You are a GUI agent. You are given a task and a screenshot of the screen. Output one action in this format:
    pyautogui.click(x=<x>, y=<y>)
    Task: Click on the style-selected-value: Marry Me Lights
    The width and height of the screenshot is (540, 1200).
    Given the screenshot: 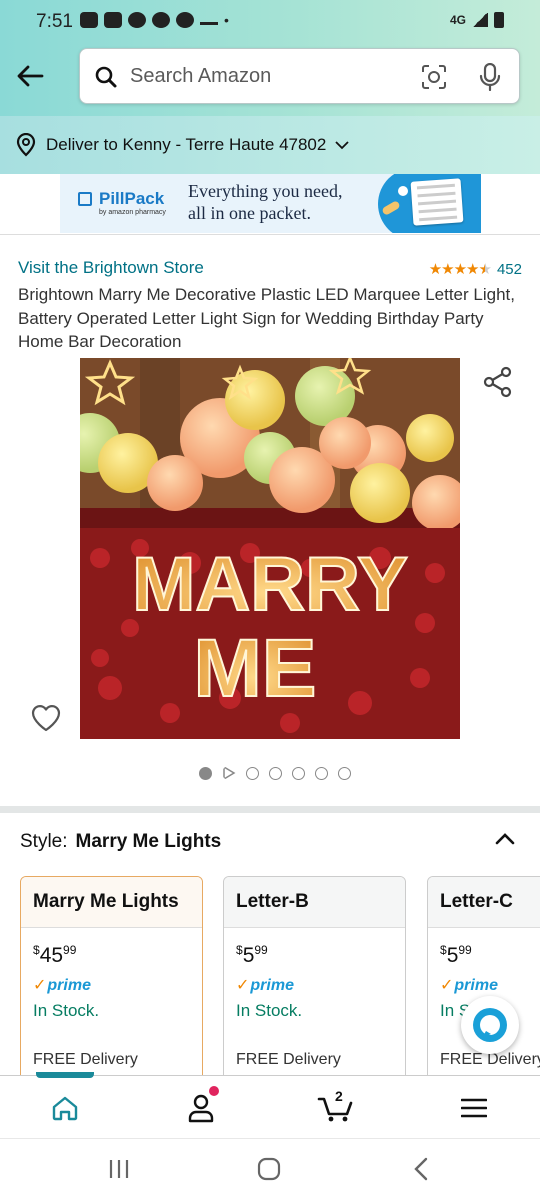 What is the action you would take?
    pyautogui.click(x=148, y=841)
    